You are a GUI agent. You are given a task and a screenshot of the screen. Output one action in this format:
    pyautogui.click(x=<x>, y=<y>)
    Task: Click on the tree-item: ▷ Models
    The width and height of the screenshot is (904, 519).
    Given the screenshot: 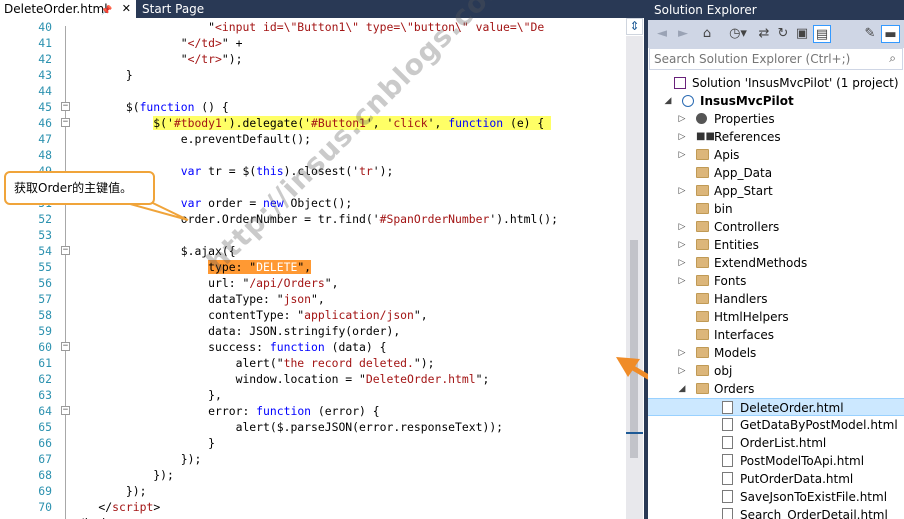 What is the action you would take?
    pyautogui.click(x=776, y=353)
    